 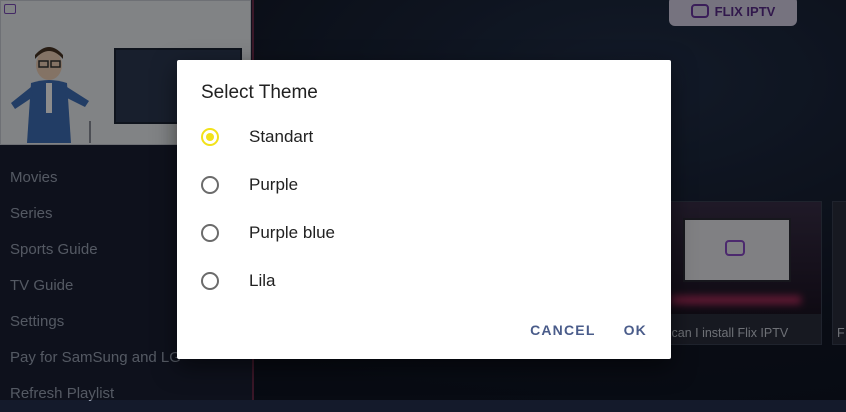 What do you see at coordinates (281, 136) in the screenshot?
I see `theme-option-label: Standart` at bounding box center [281, 136].